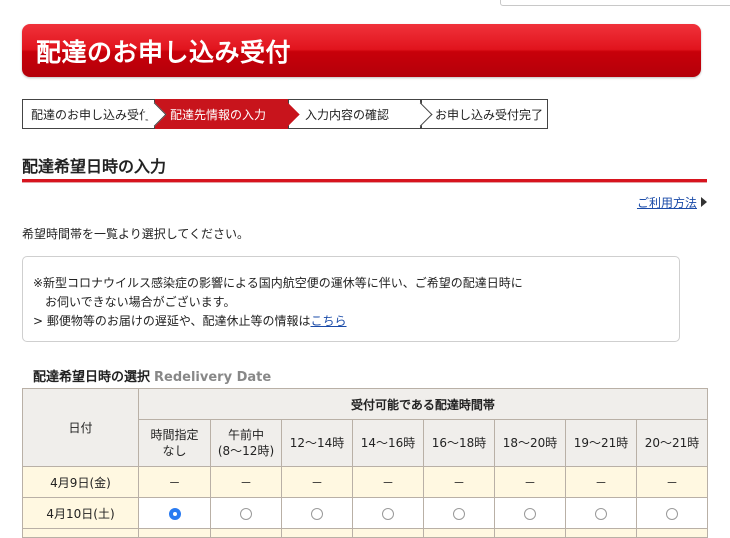 The width and height of the screenshot is (730, 538). Describe the element at coordinates (245, 435) in the screenshot. I see `slot-header-line1: 午前中` at that location.